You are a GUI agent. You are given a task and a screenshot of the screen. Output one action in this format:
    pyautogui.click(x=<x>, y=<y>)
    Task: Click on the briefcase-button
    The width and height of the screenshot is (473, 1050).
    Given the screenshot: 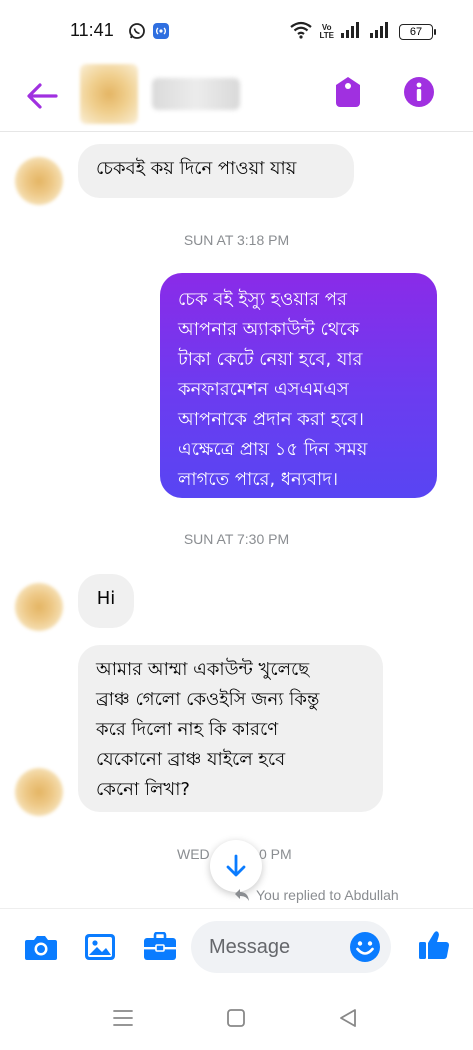 What is the action you would take?
    pyautogui.click(x=160, y=947)
    